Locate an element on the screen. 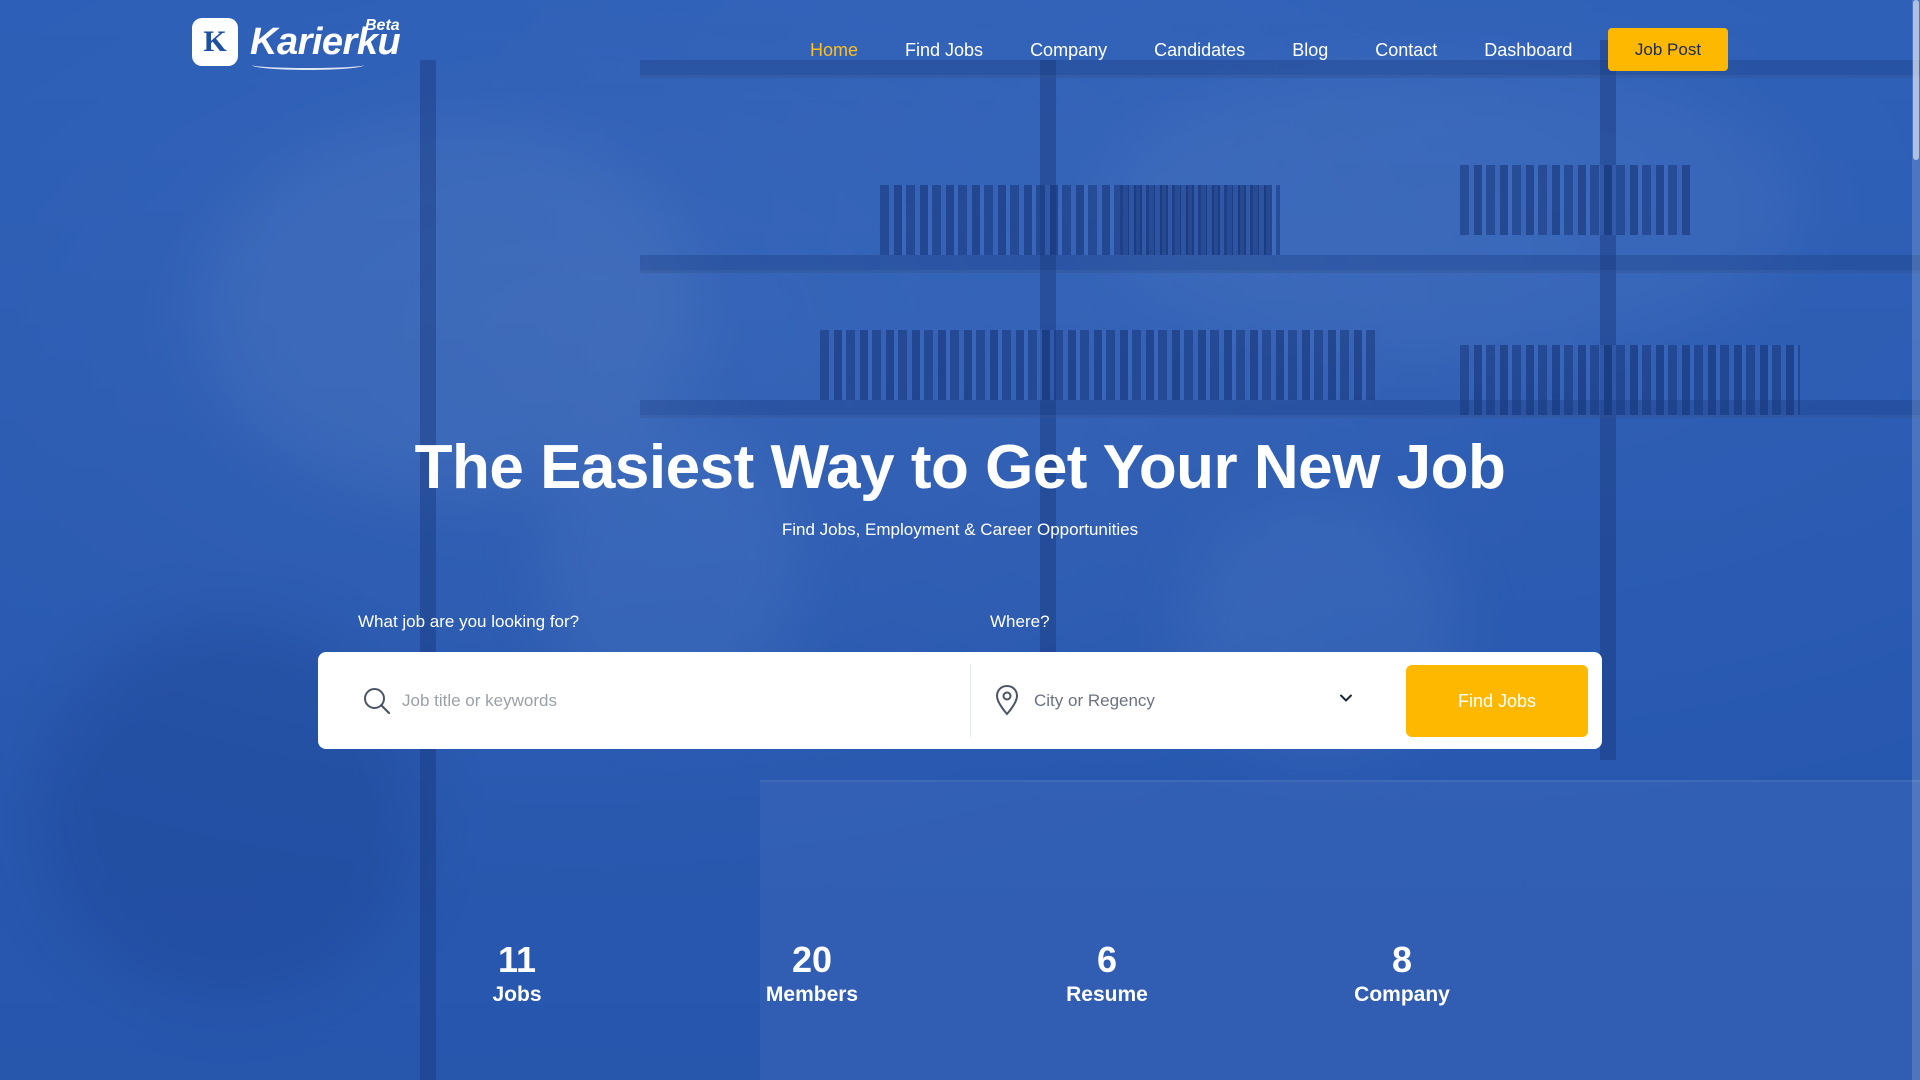  stat-resume: 6 Resume is located at coordinates (1107, 975).